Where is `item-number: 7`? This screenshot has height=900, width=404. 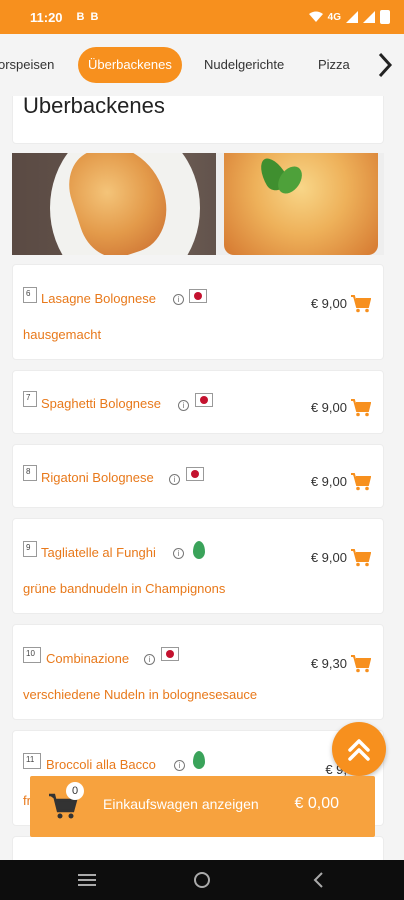 item-number: 7 is located at coordinates (30, 399).